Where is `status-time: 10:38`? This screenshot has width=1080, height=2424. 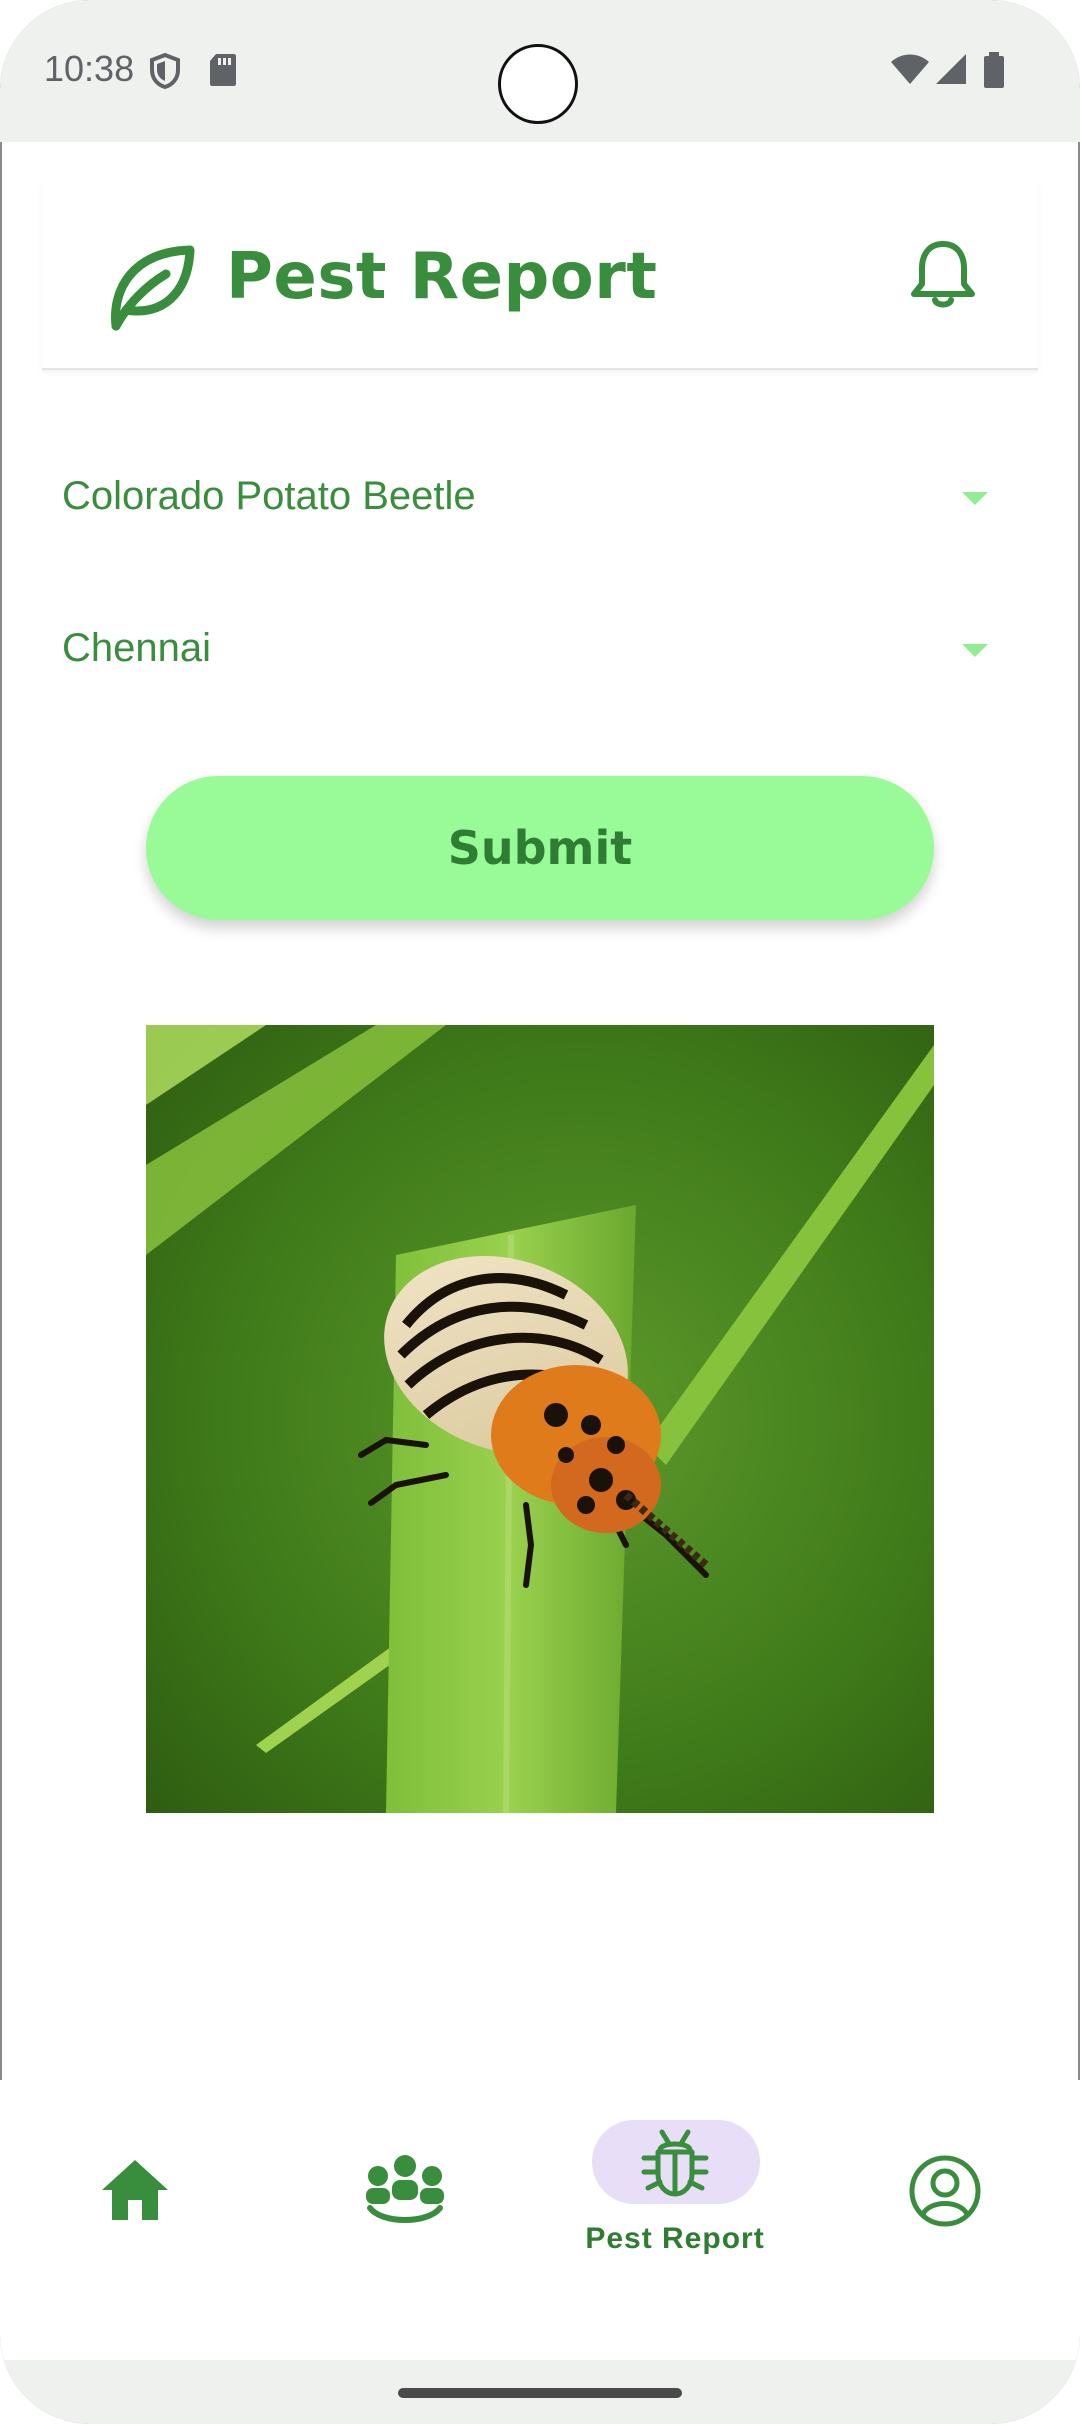
status-time: 10:38 is located at coordinates (89, 68).